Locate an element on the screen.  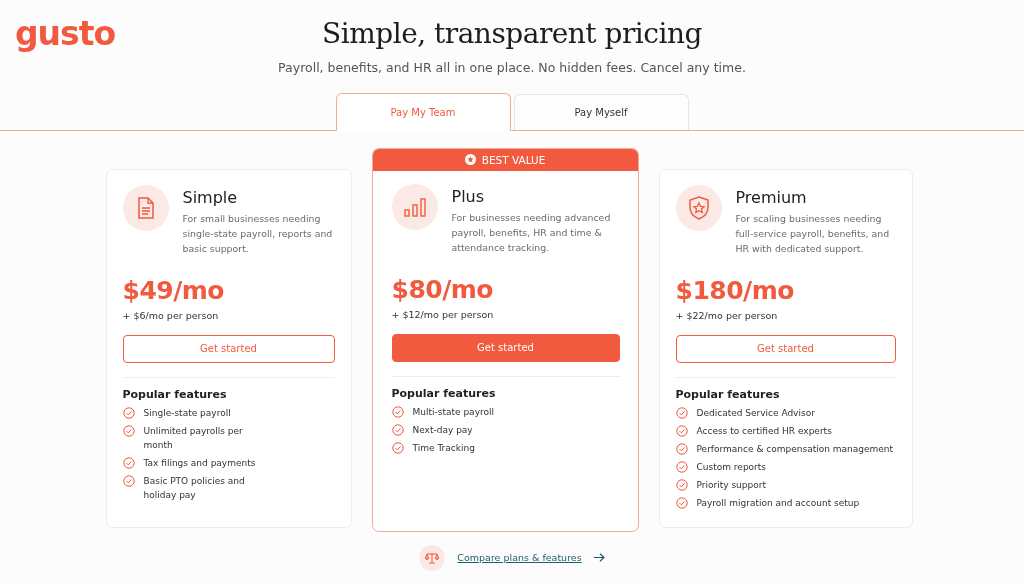
feature-item: Time Tracking is located at coordinates (443, 448).